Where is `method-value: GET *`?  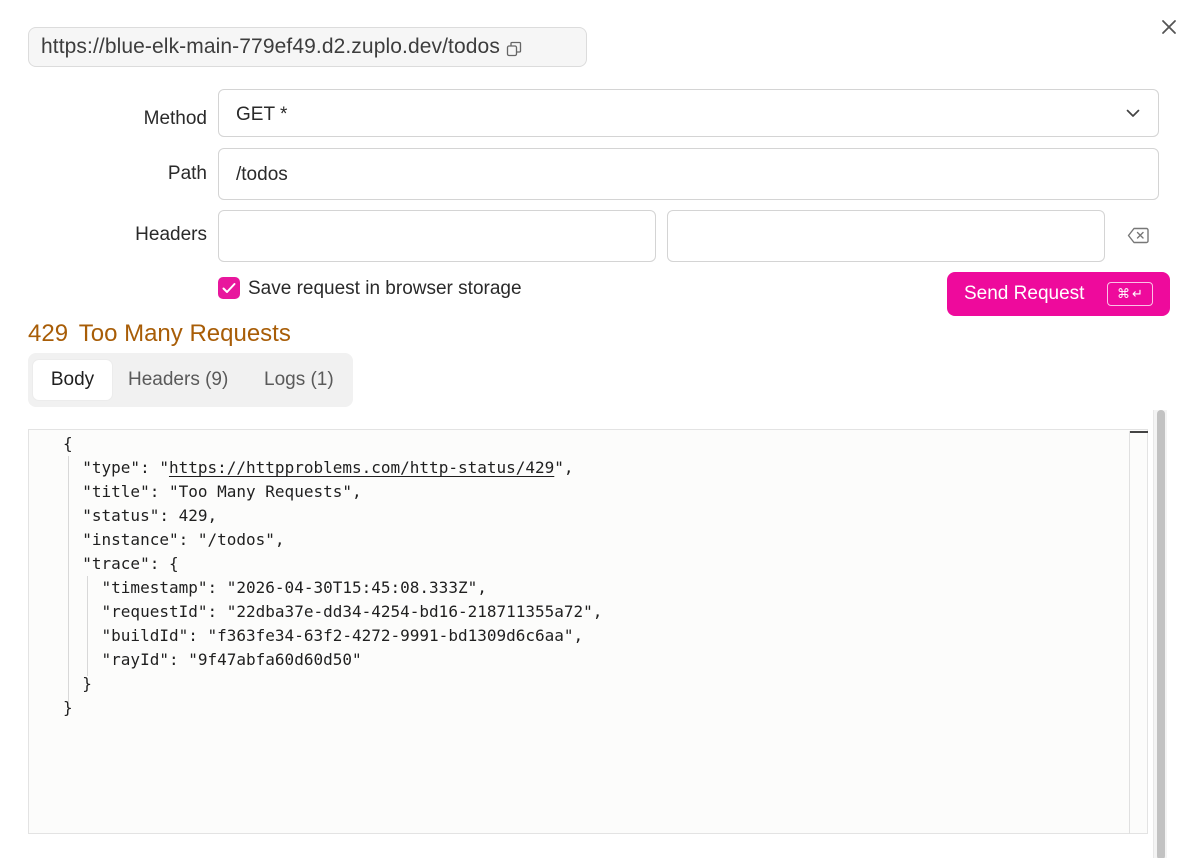
method-value: GET * is located at coordinates (262, 114).